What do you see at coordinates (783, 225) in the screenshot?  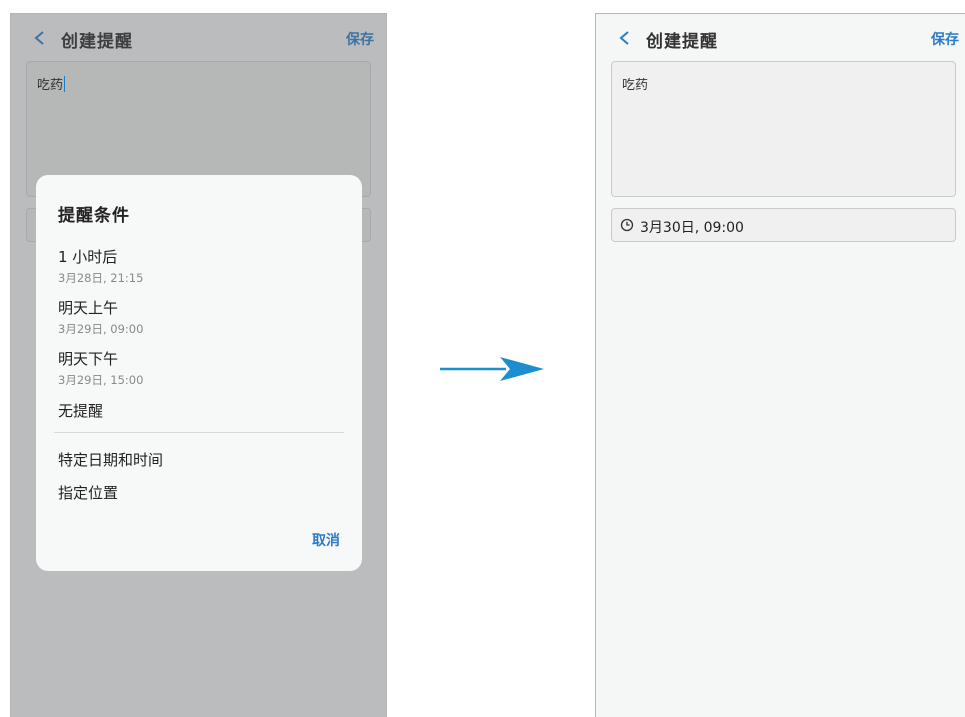 I see `reminder-condition-row: 3月30日, 09:00` at bounding box center [783, 225].